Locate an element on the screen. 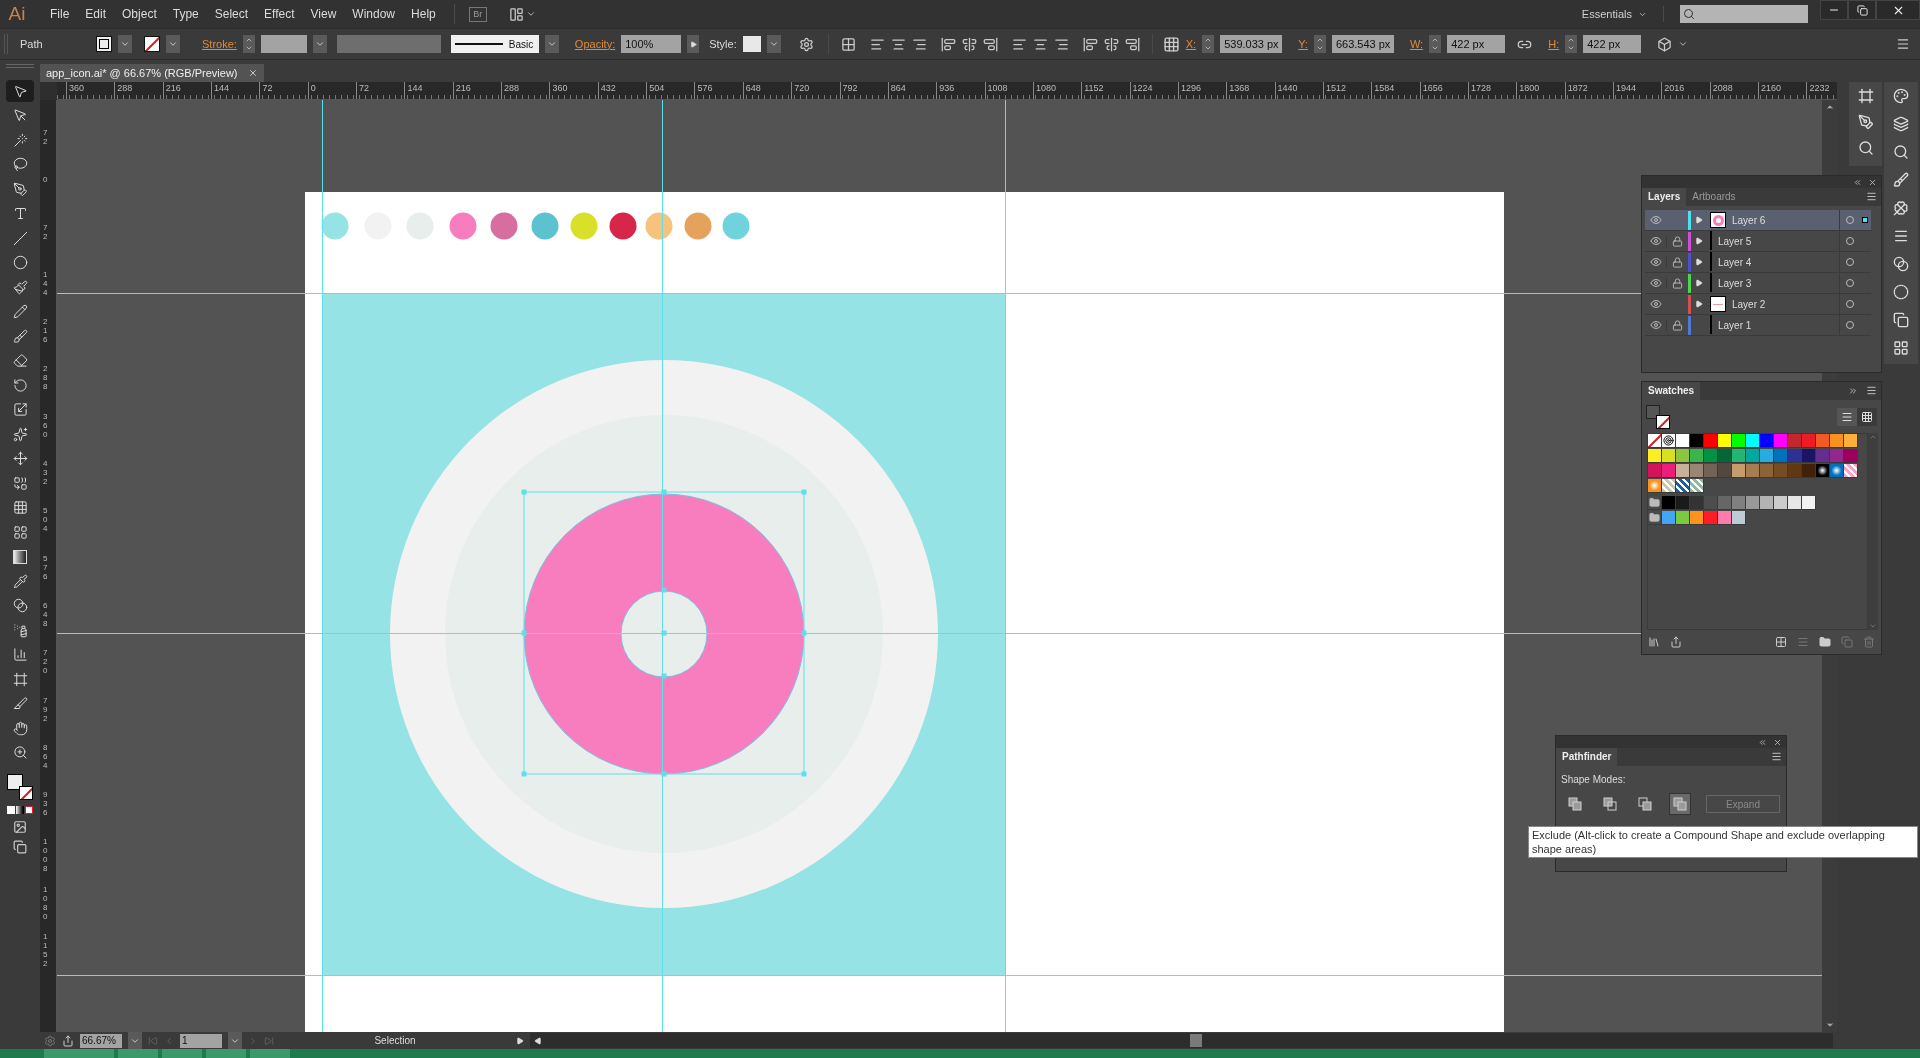 Image resolution: width=1920 pixels, height=1058 pixels. ruler-label: 1224 is located at coordinates (1153, 90).